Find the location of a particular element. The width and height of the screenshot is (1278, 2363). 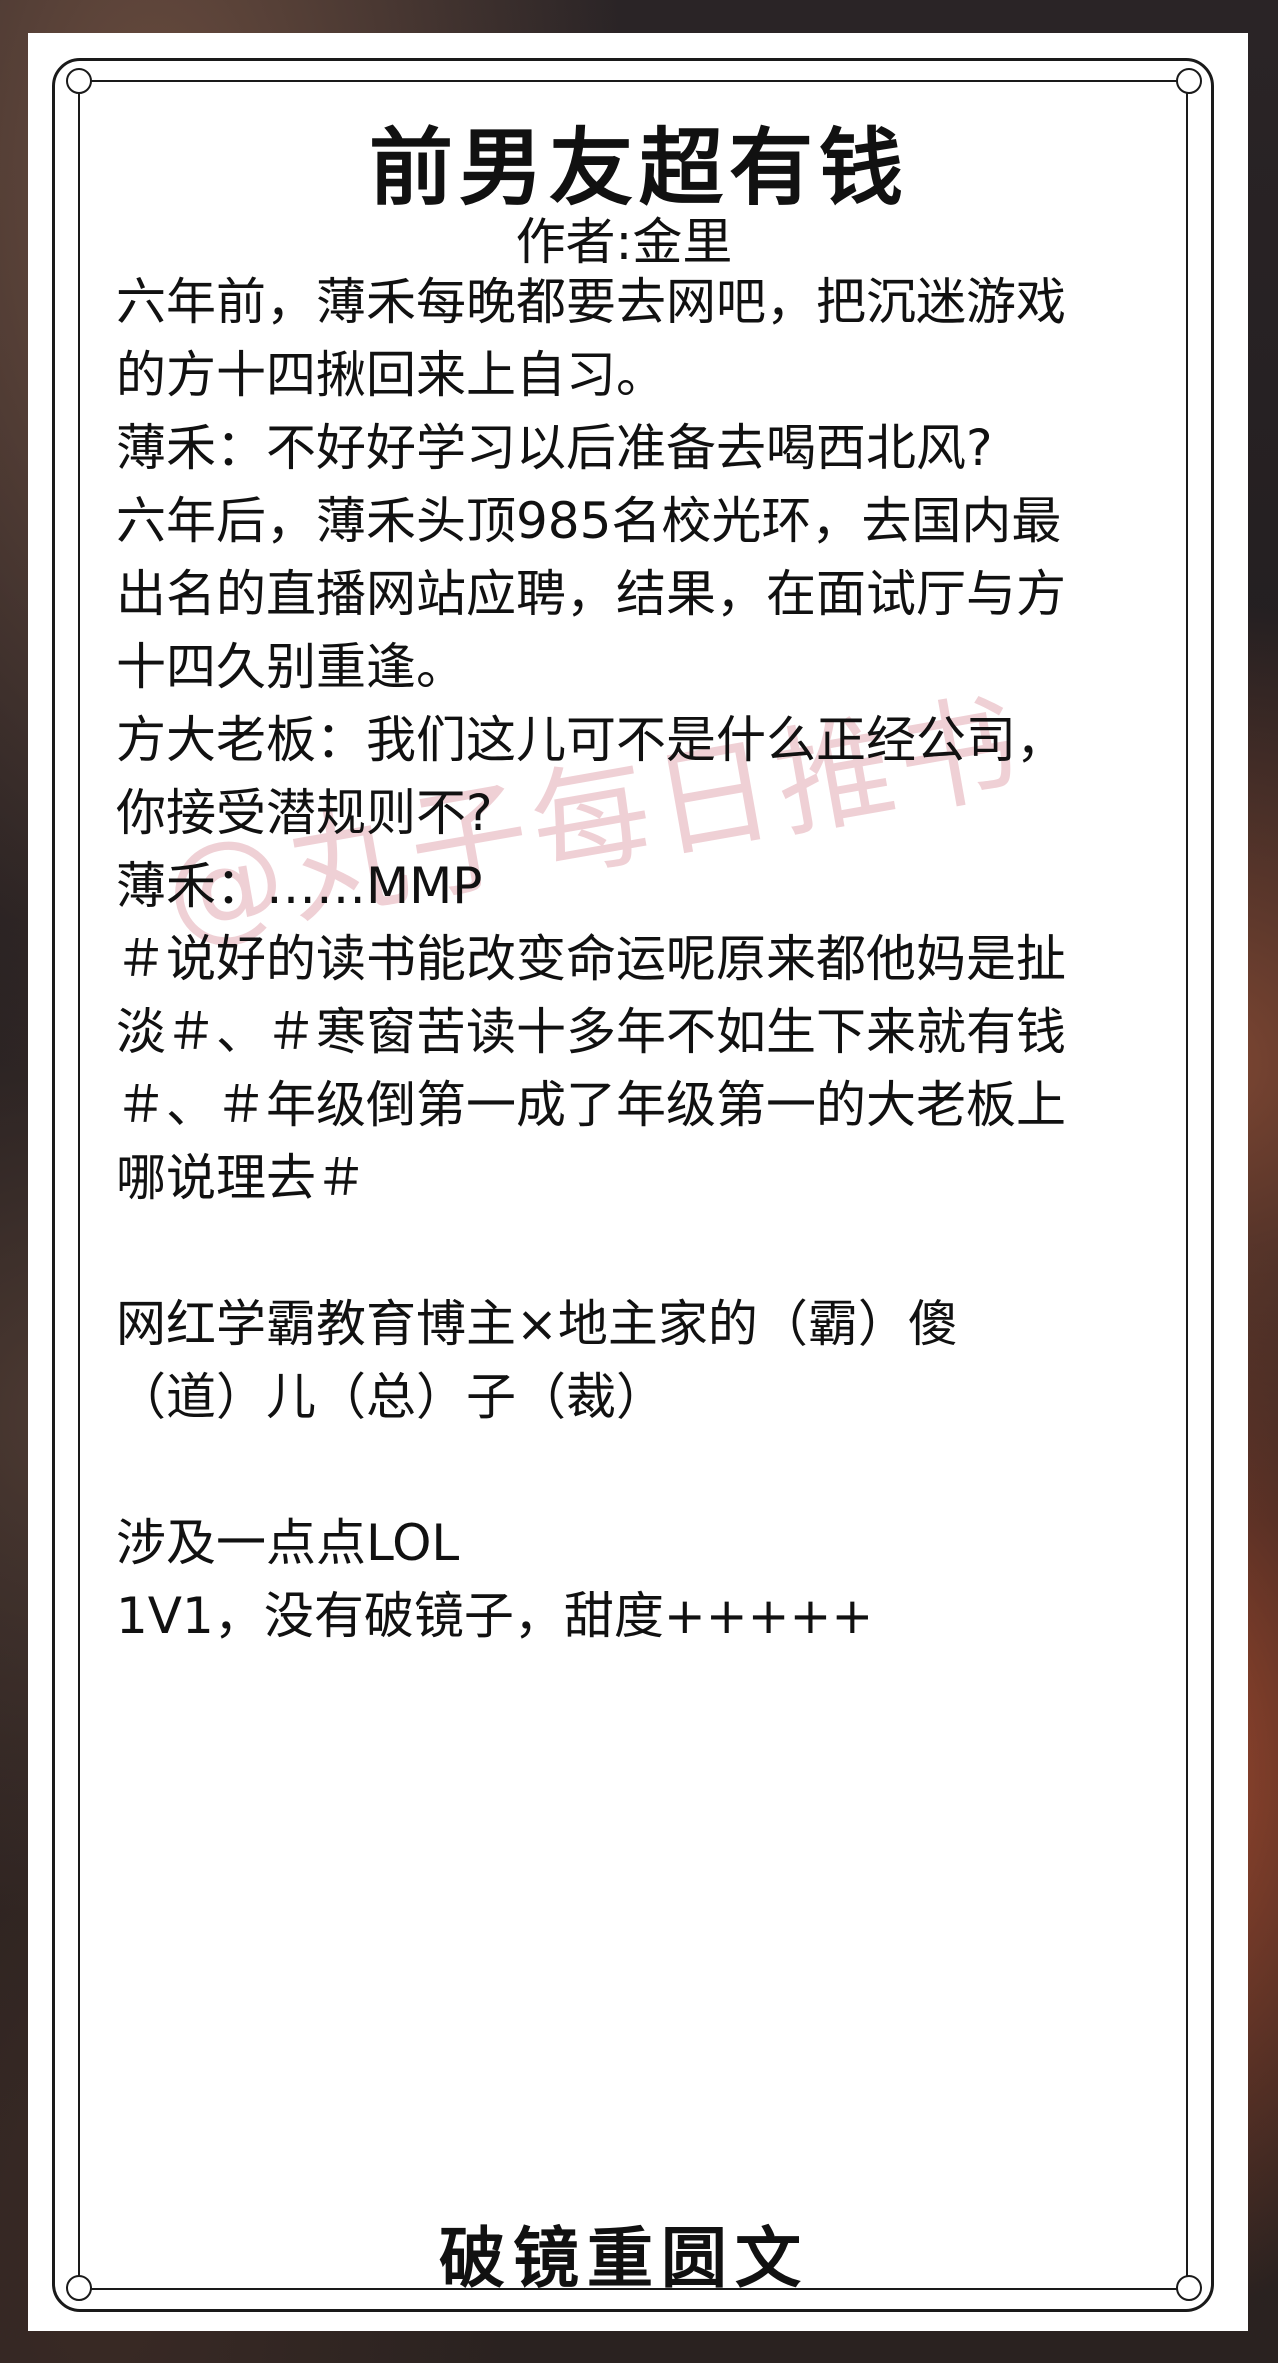

synopsis-line: 的方十四揪回来上自习。 is located at coordinates (391, 375).